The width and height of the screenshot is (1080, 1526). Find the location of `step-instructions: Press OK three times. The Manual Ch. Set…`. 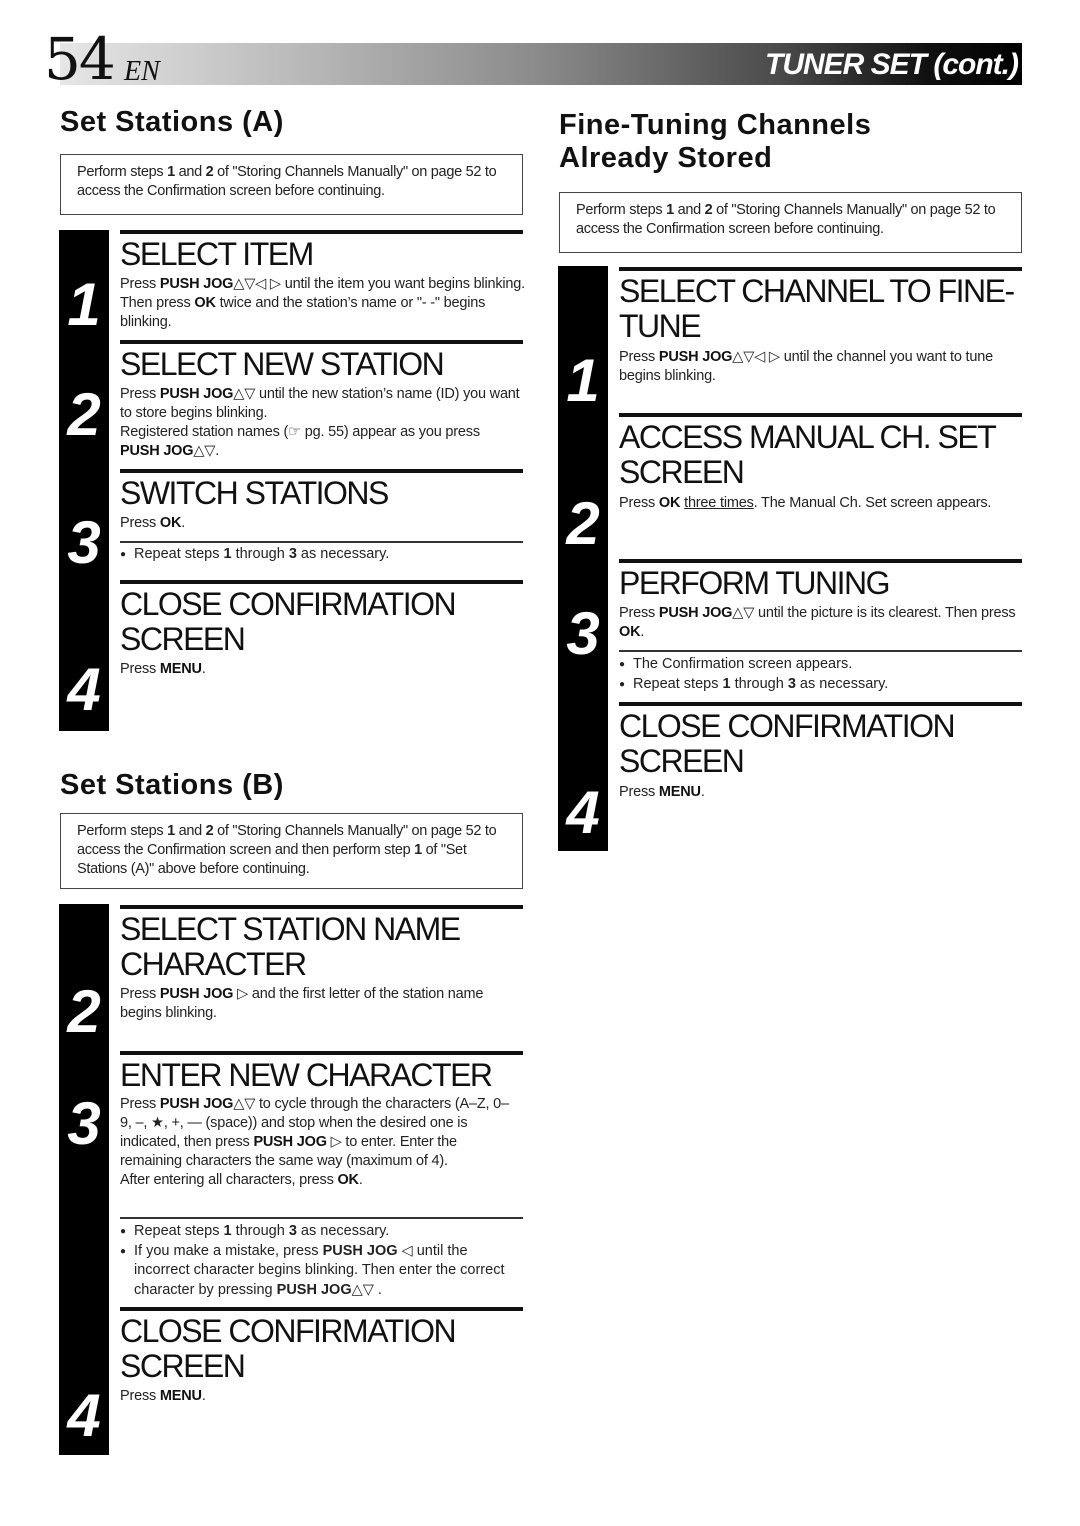

step-instructions: Press OK three times. The Manual Ch. Set… is located at coordinates (805, 503).